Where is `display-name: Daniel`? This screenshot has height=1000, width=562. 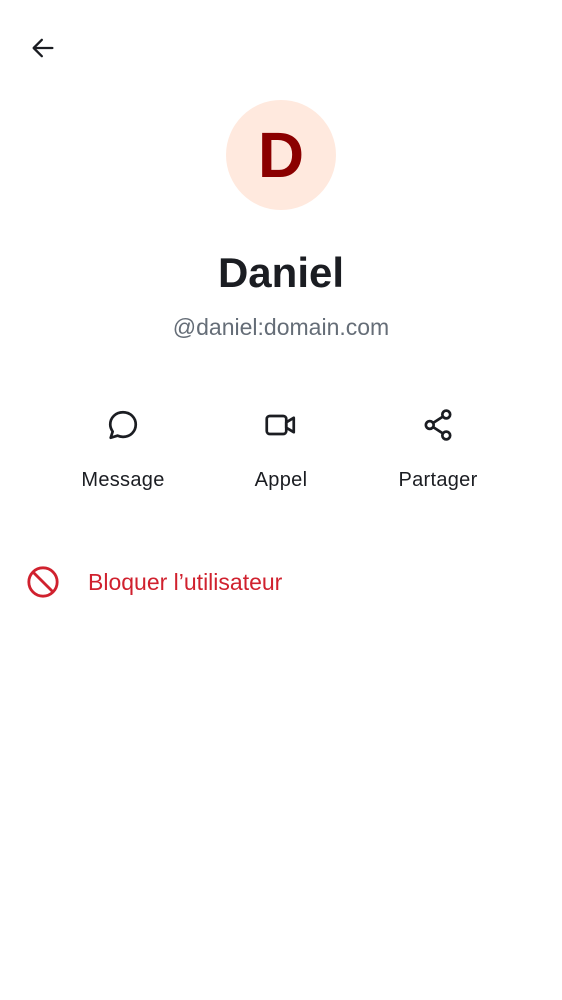
display-name: Daniel is located at coordinates (281, 272).